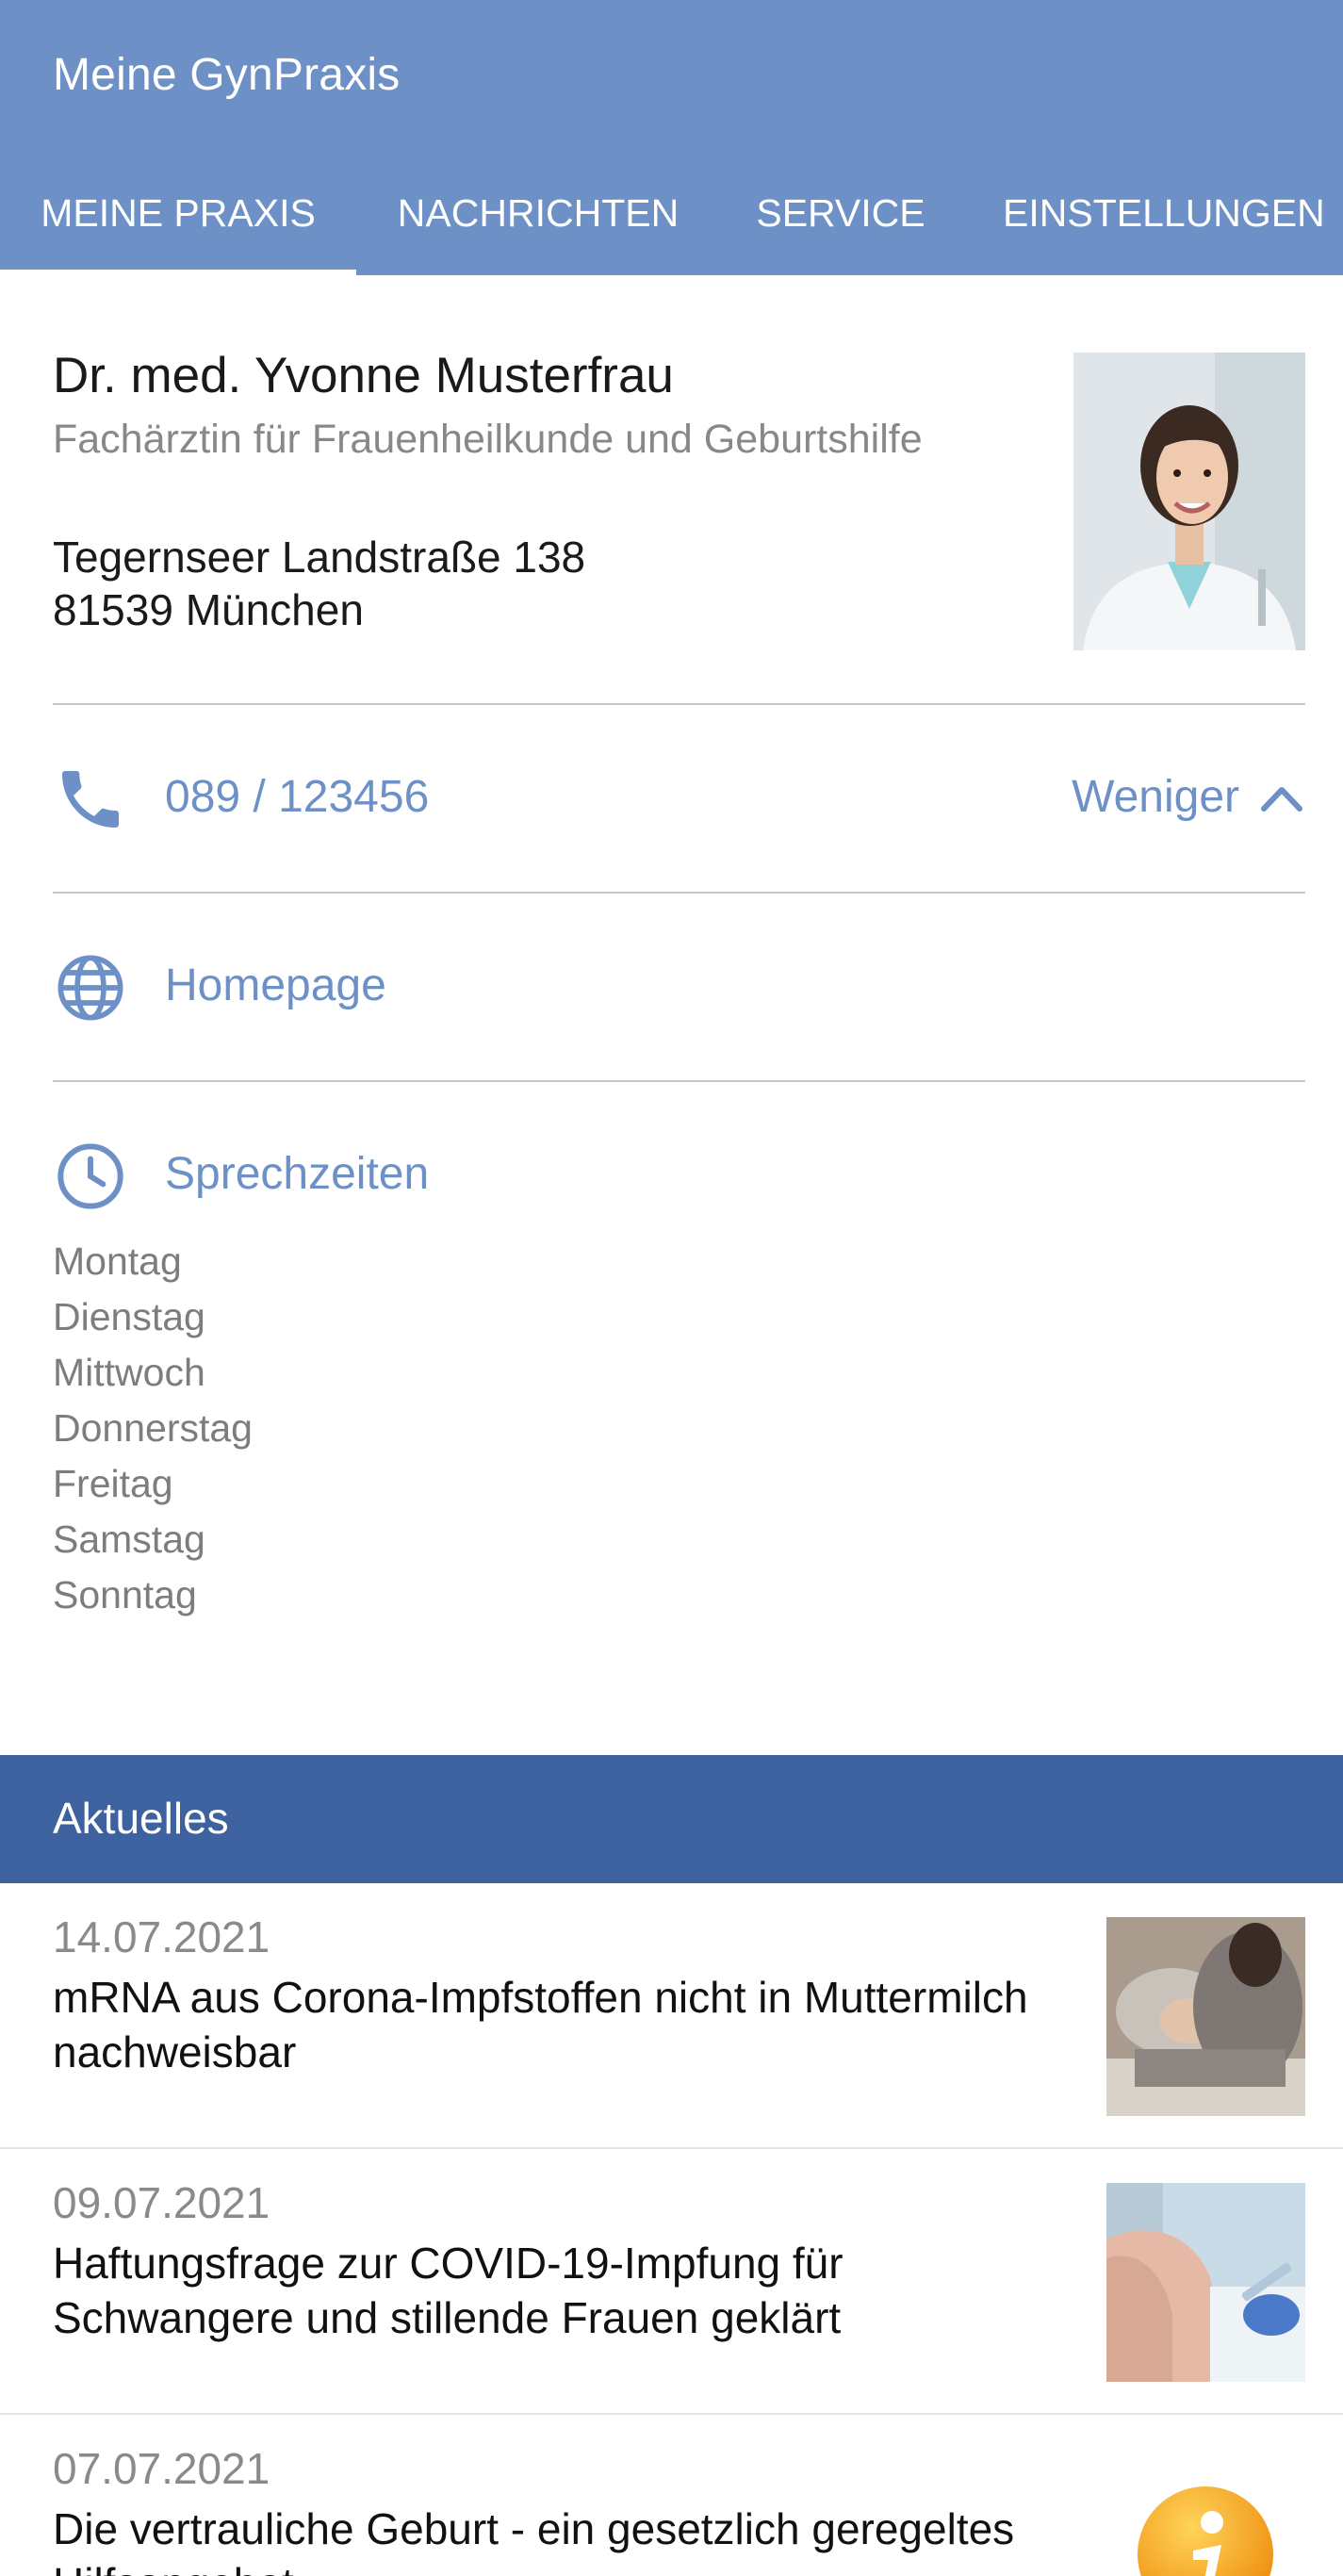 This screenshot has width=1343, height=2576. What do you see at coordinates (113, 1483) in the screenshot?
I see `weekday-label: Freitag` at bounding box center [113, 1483].